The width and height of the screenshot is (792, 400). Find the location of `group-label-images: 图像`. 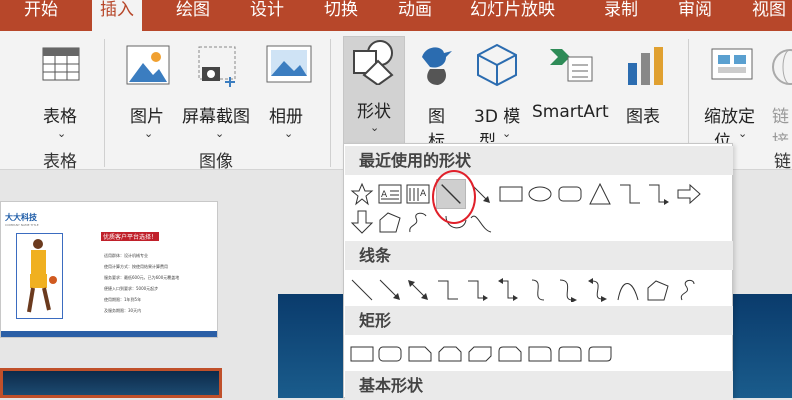

group-label-images: 图像 is located at coordinates (216, 162).